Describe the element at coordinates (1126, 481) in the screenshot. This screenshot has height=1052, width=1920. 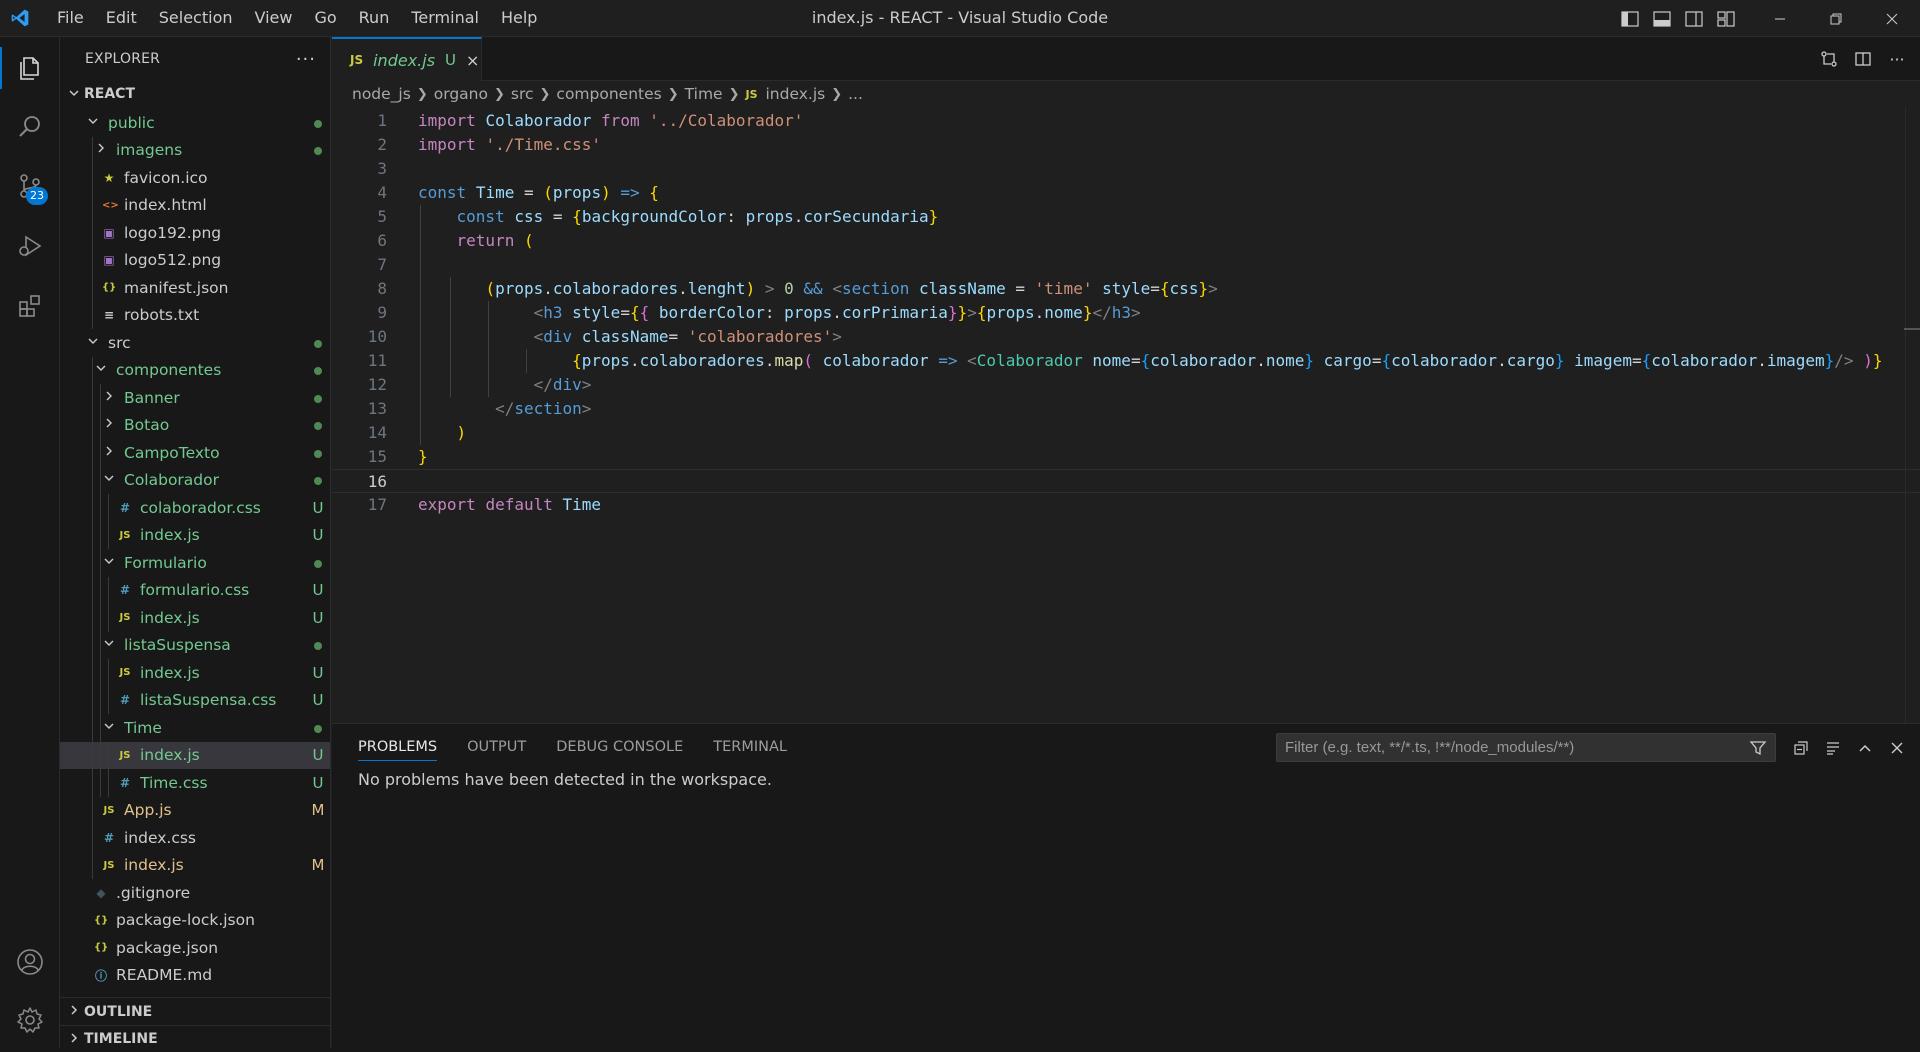
I see `code-line: 16` at that location.